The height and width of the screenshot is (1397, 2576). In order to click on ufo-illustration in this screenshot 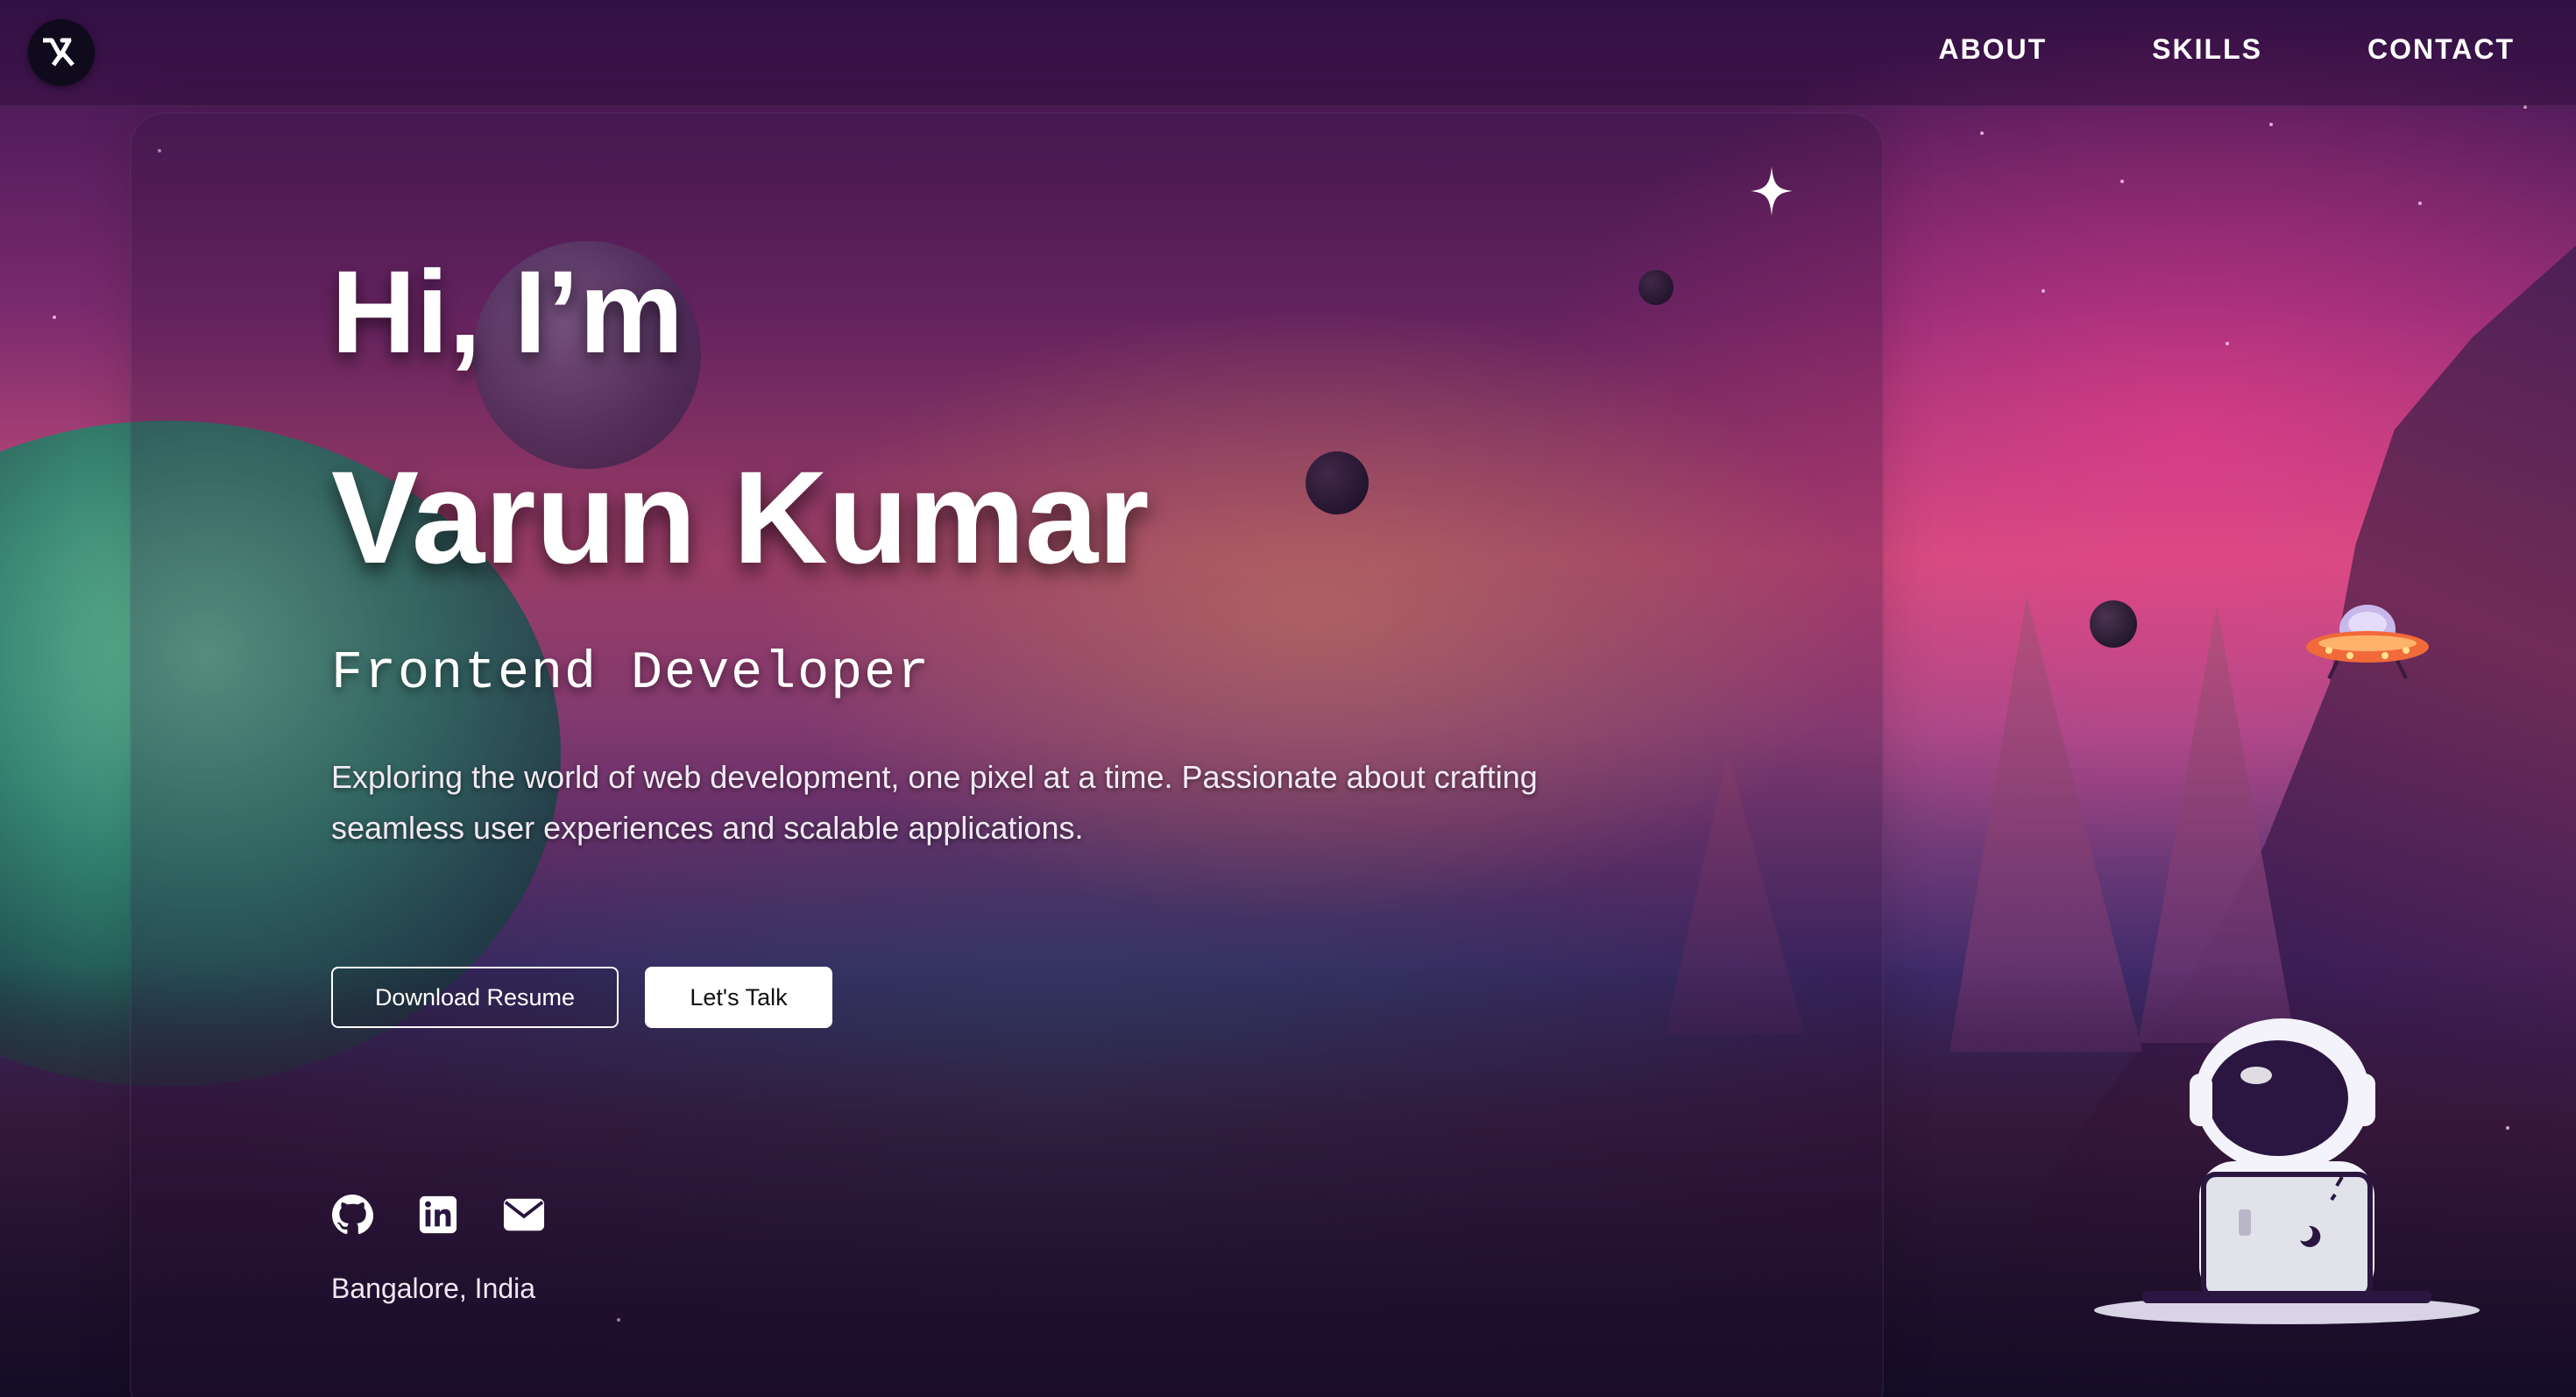, I will do `click(2367, 642)`.